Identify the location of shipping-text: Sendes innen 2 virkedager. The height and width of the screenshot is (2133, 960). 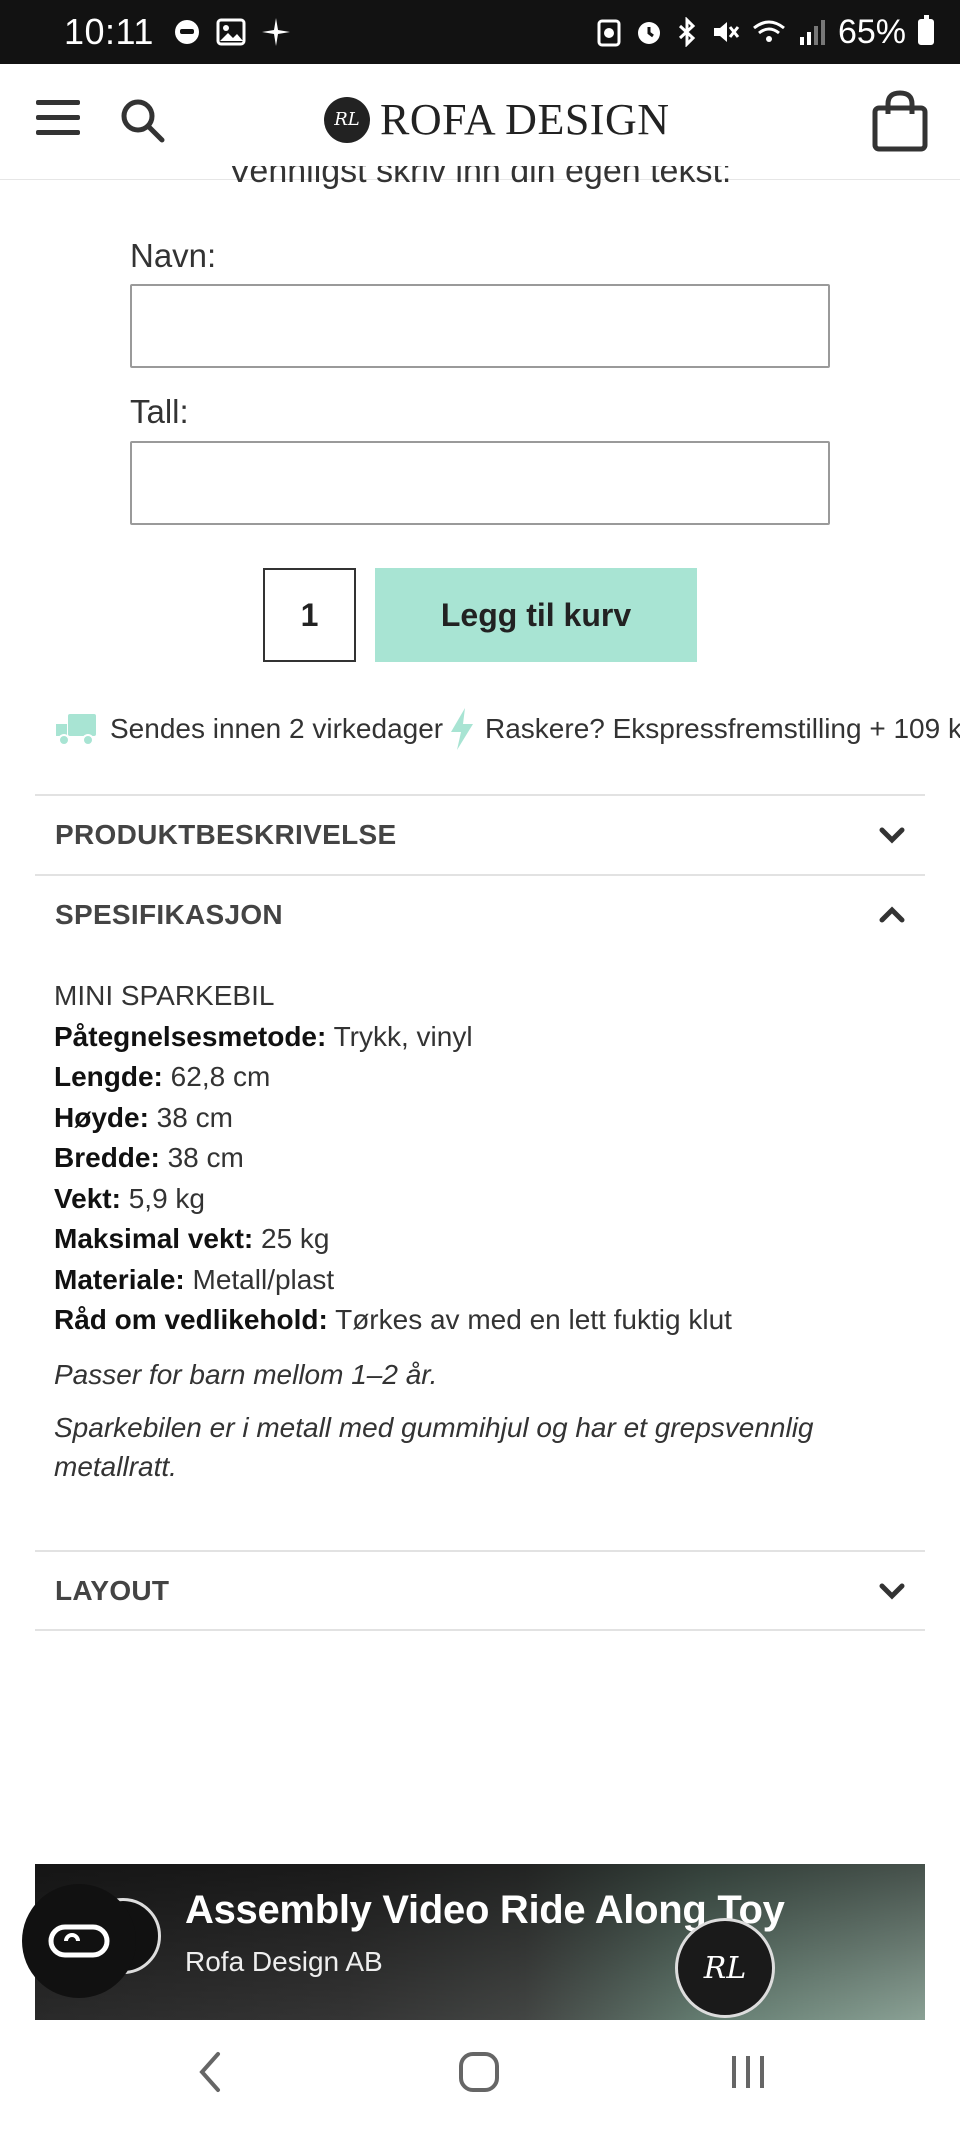
(277, 728).